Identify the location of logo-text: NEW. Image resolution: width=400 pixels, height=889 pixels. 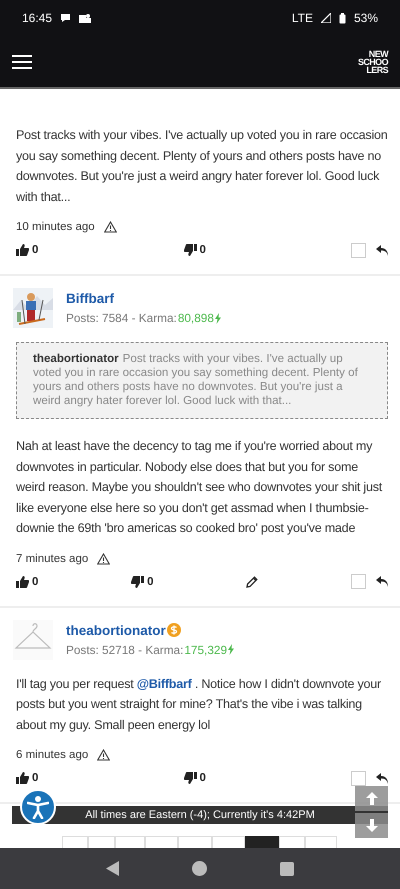
(378, 54).